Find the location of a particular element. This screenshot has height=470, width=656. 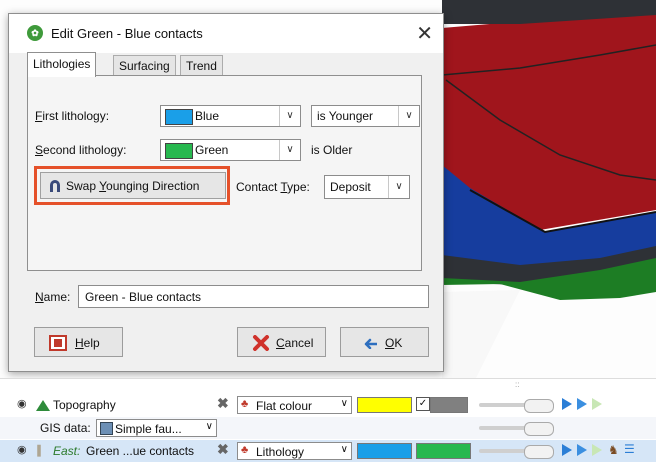

tab-trend: Trend is located at coordinates (201, 65).